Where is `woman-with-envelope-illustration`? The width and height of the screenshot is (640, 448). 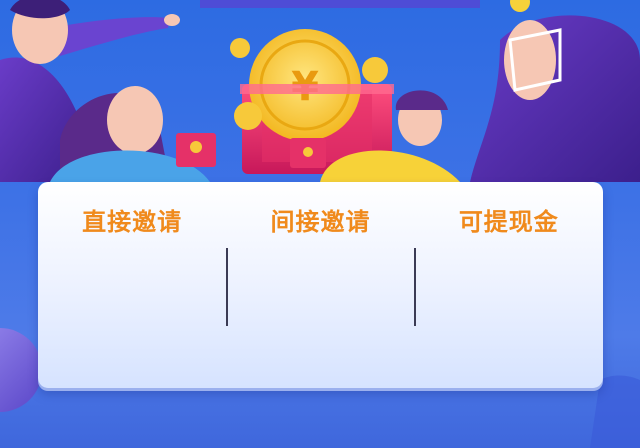
woman-with-envelope-illustration is located at coordinates (133, 134).